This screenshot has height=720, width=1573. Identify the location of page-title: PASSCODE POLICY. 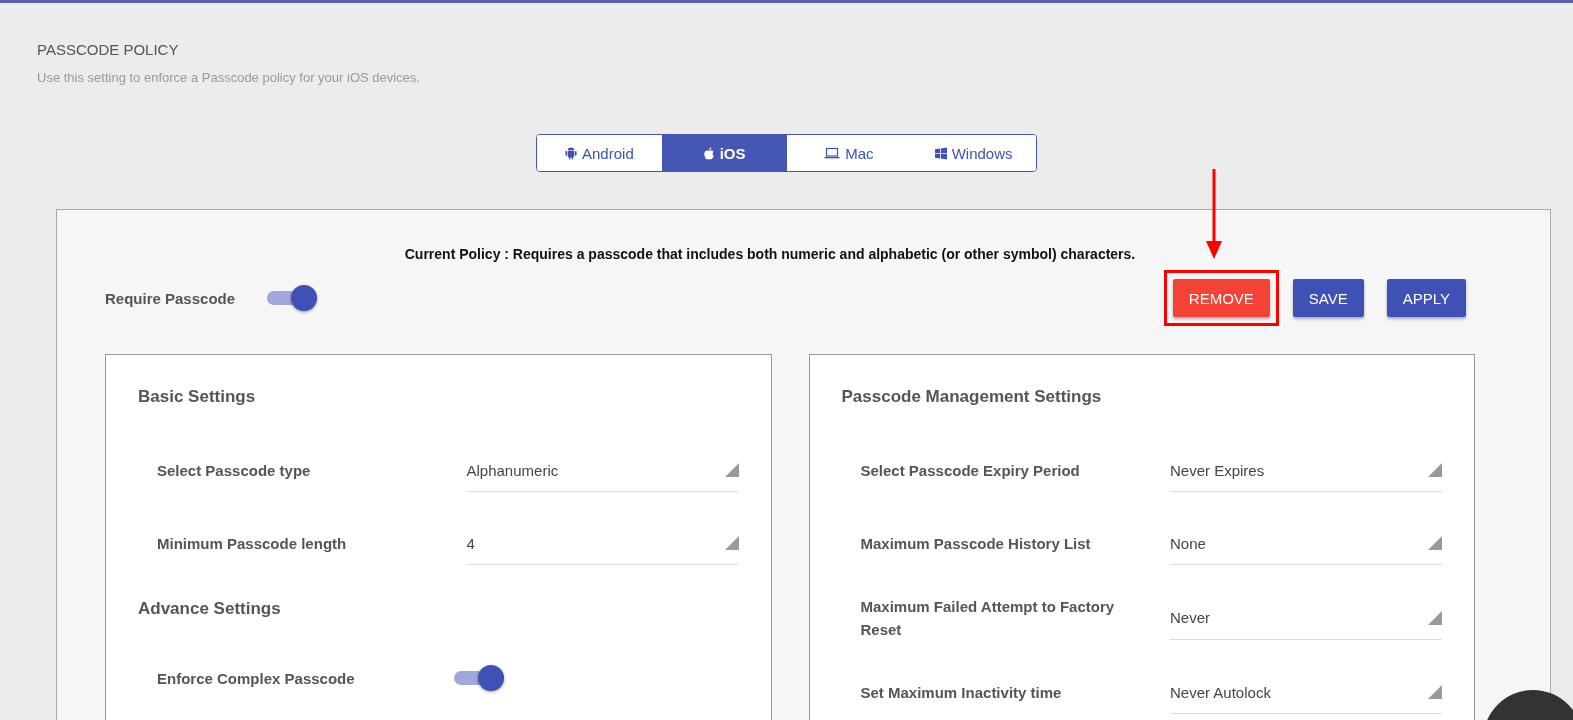
(108, 49).